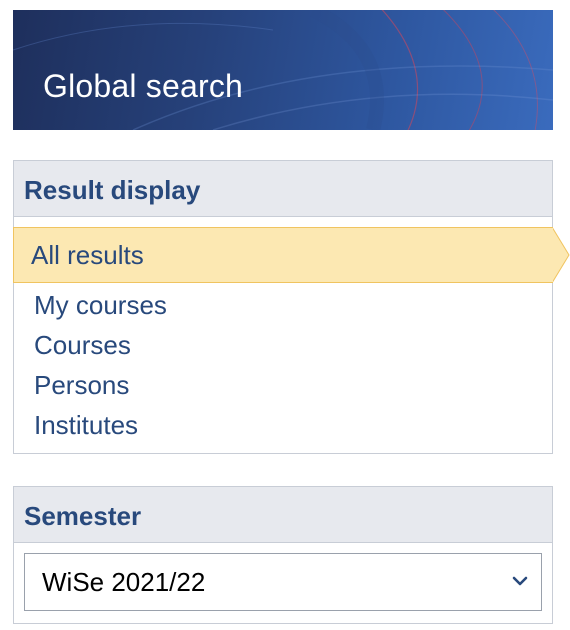  What do you see at coordinates (283, 425) in the screenshot?
I see `result-item-institutes: Institutes` at bounding box center [283, 425].